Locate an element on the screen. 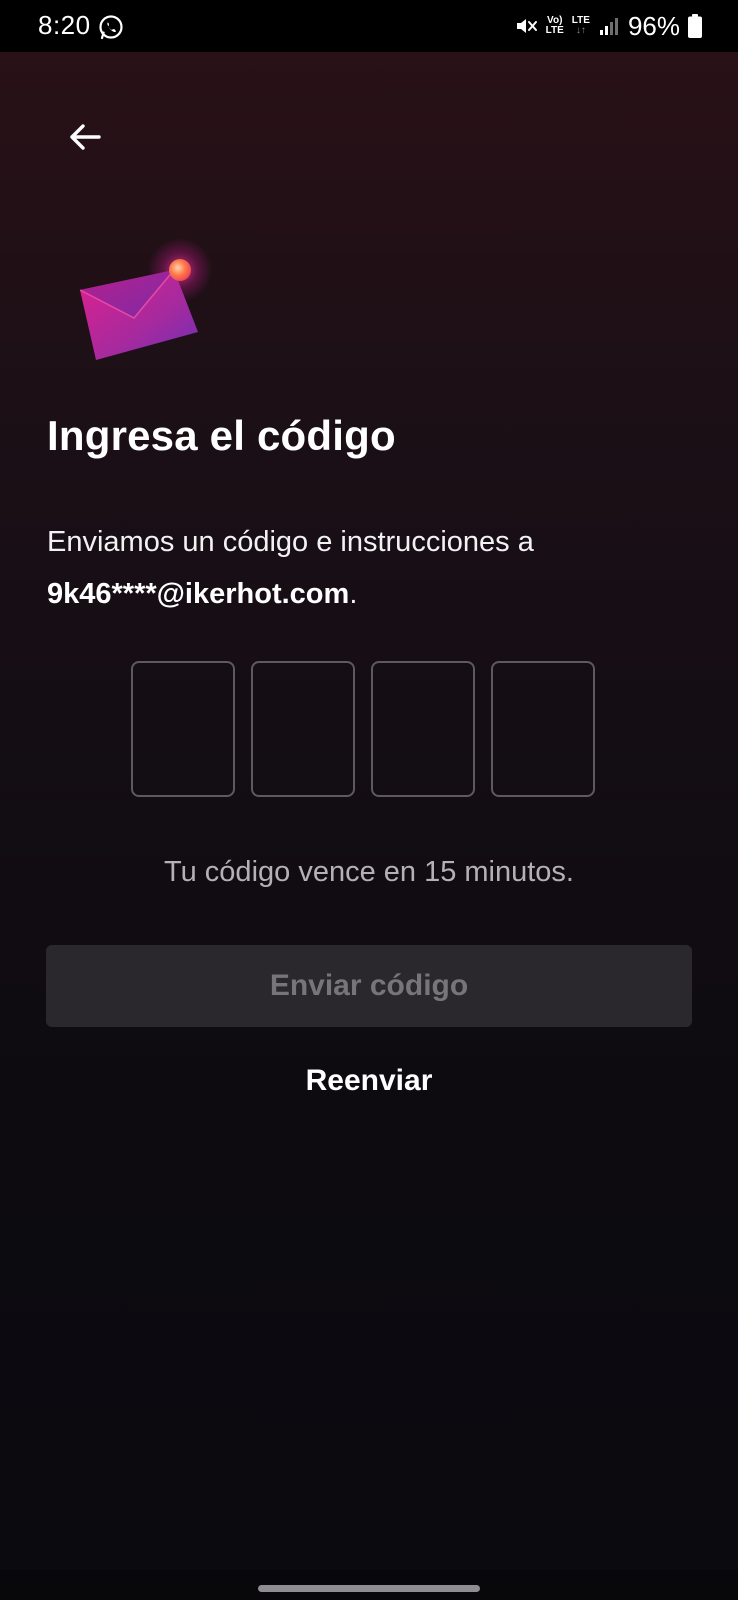 This screenshot has width=738, height=1600. code-expiry-note: Tu código vence en 15 minutos. is located at coordinates (368, 872).